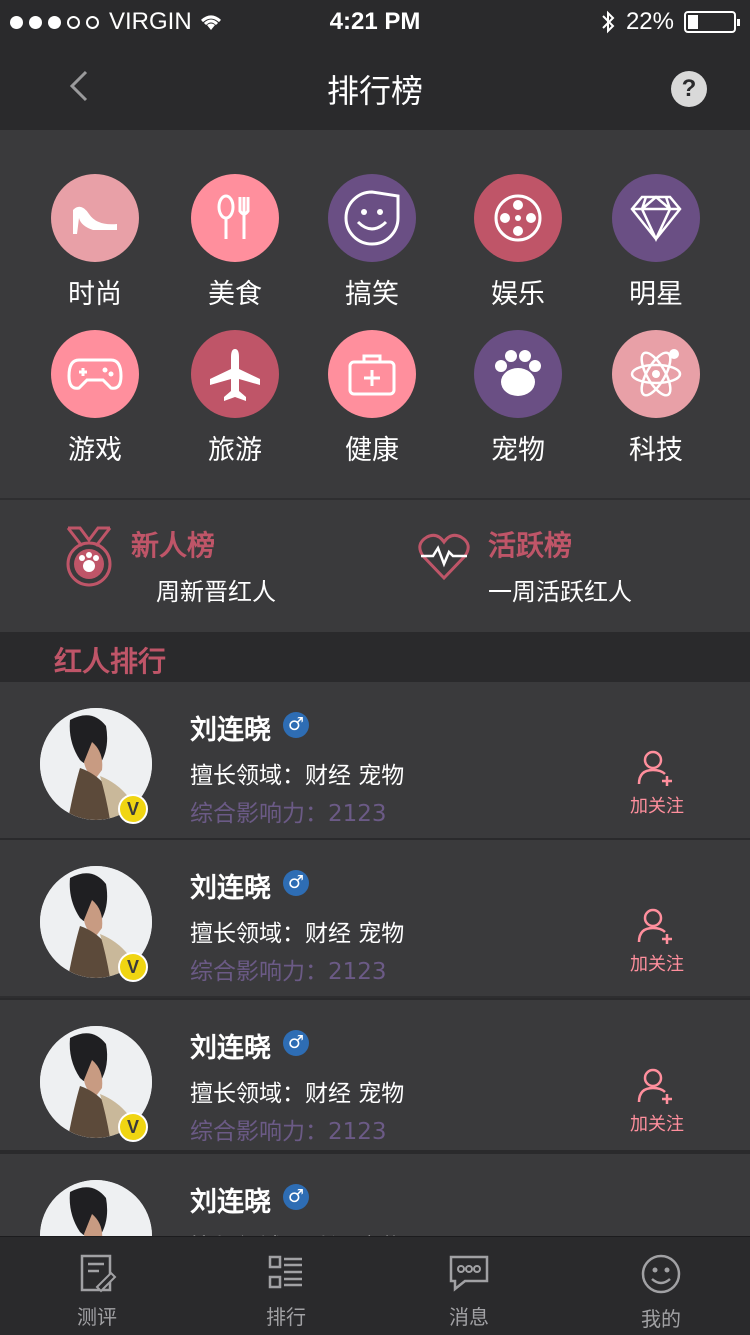  What do you see at coordinates (375, 1195) in the screenshot?
I see `influencer-row: 刘连晓 ♂ 擅长领域：财经 宠物` at bounding box center [375, 1195].